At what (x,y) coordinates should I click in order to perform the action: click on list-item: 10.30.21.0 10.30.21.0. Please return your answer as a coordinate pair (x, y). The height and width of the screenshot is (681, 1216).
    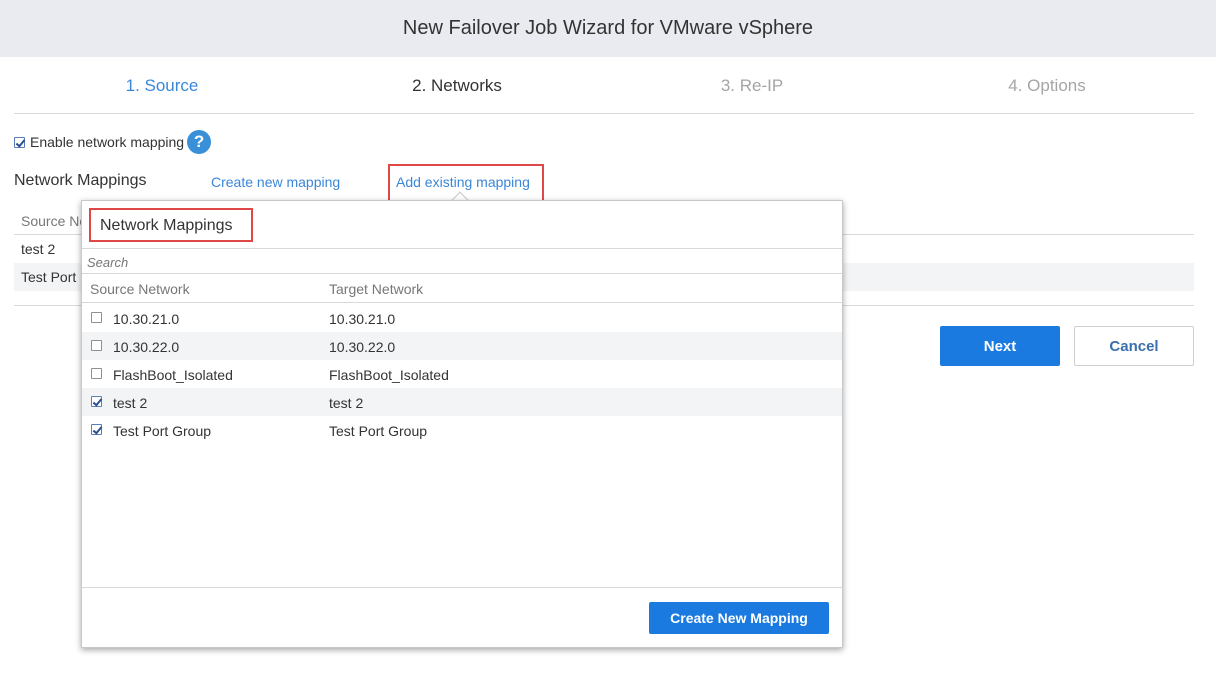
    Looking at the image, I should click on (462, 318).